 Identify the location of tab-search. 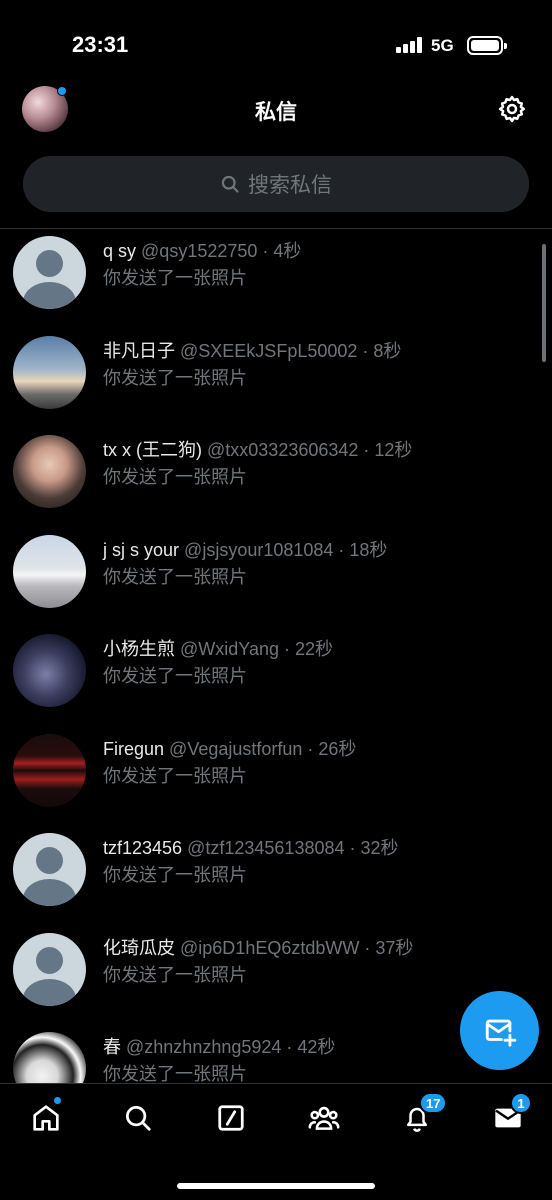
(138, 1118).